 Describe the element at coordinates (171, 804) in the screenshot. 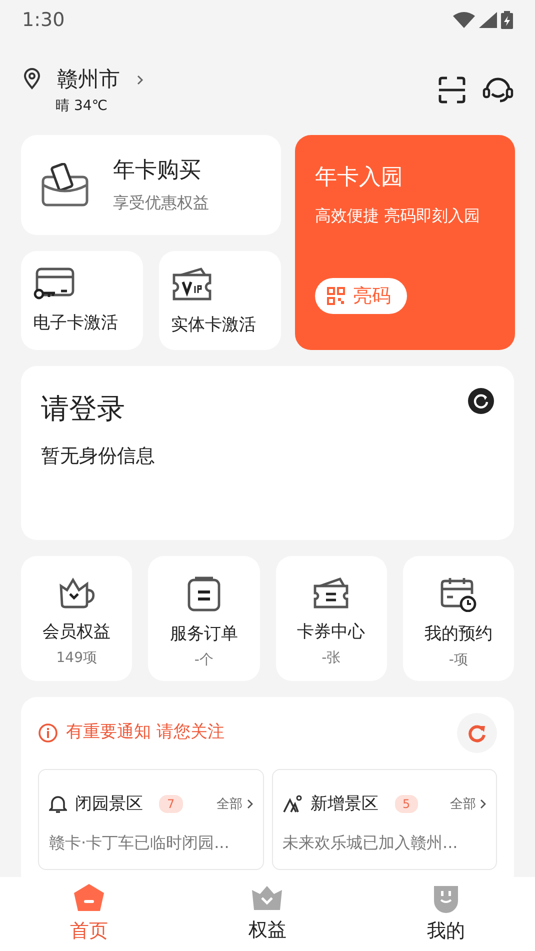

I see `count-badge: 7` at that location.